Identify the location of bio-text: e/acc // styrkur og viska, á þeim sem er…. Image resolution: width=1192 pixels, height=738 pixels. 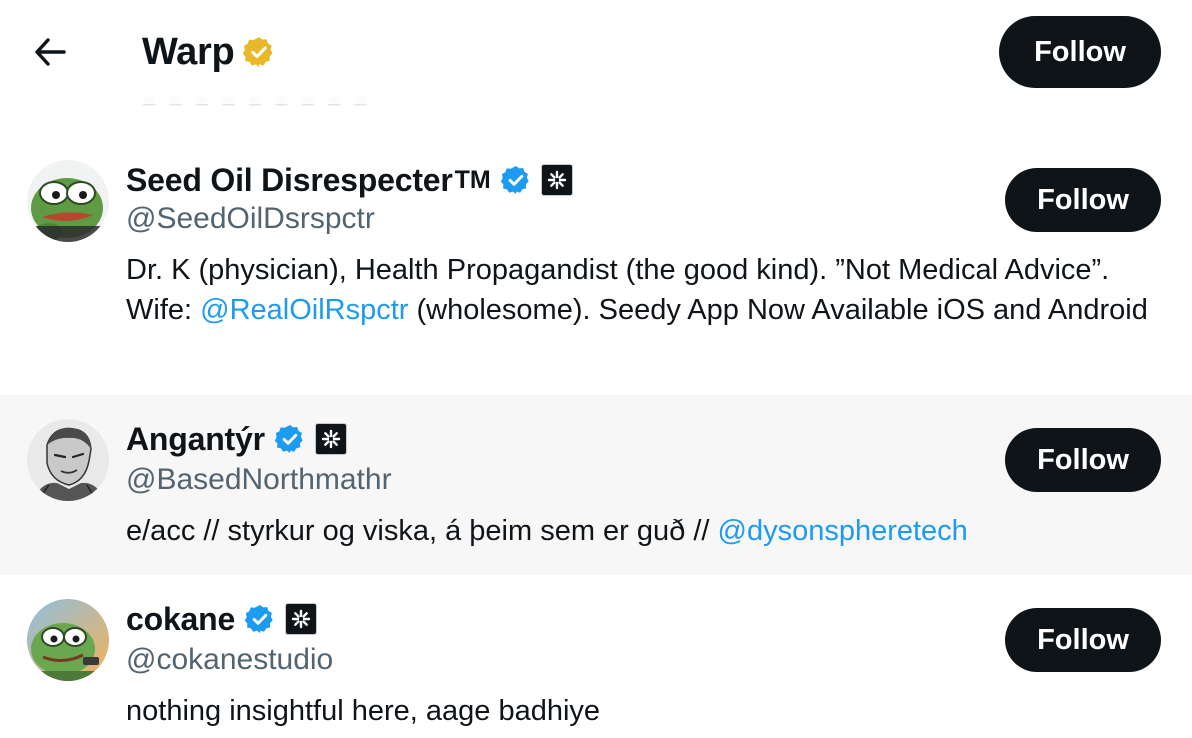
(422, 531).